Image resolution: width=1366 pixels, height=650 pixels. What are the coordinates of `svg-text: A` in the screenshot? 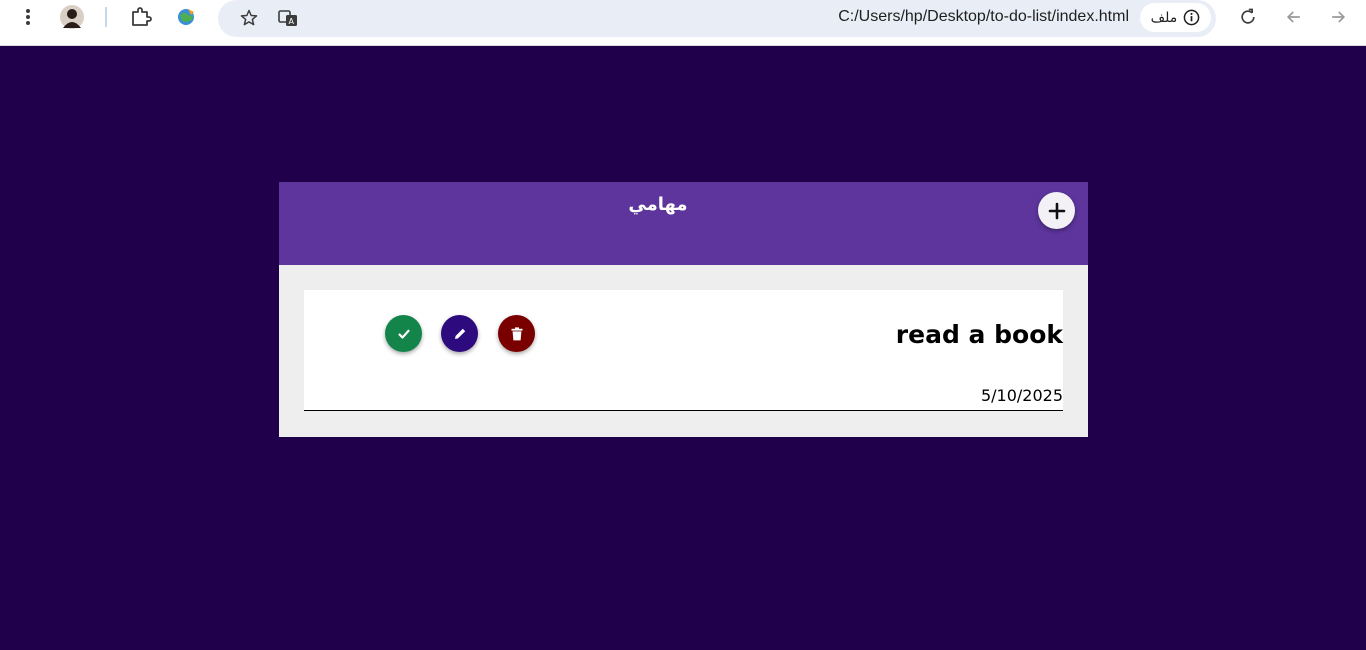 It's located at (292, 21).